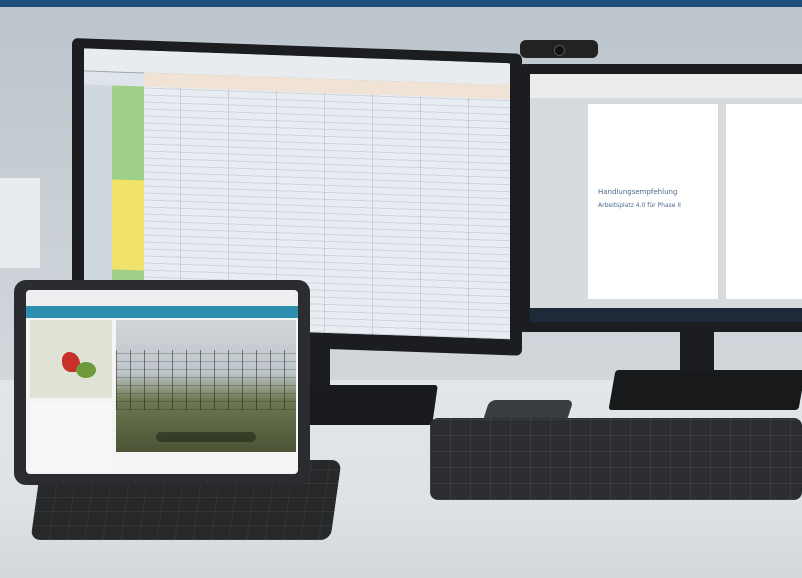 Image resolution: width=802 pixels, height=578 pixels. I want to click on windows-taskbar, so click(666, 315).